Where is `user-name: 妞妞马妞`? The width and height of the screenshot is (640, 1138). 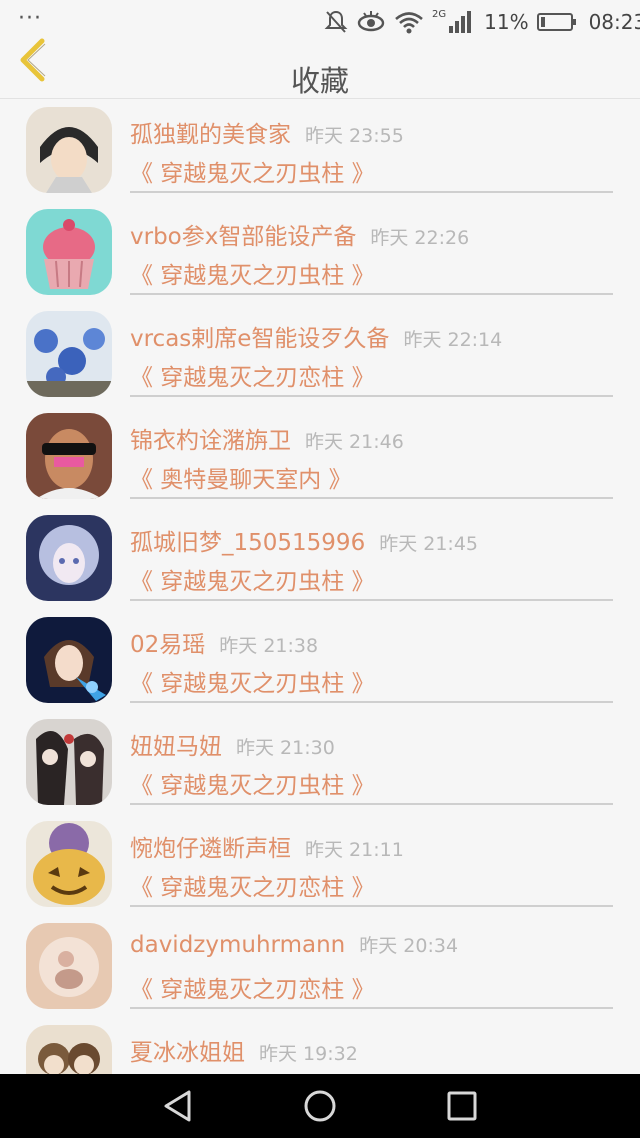
user-name: 妞妞马妞 is located at coordinates (176, 747).